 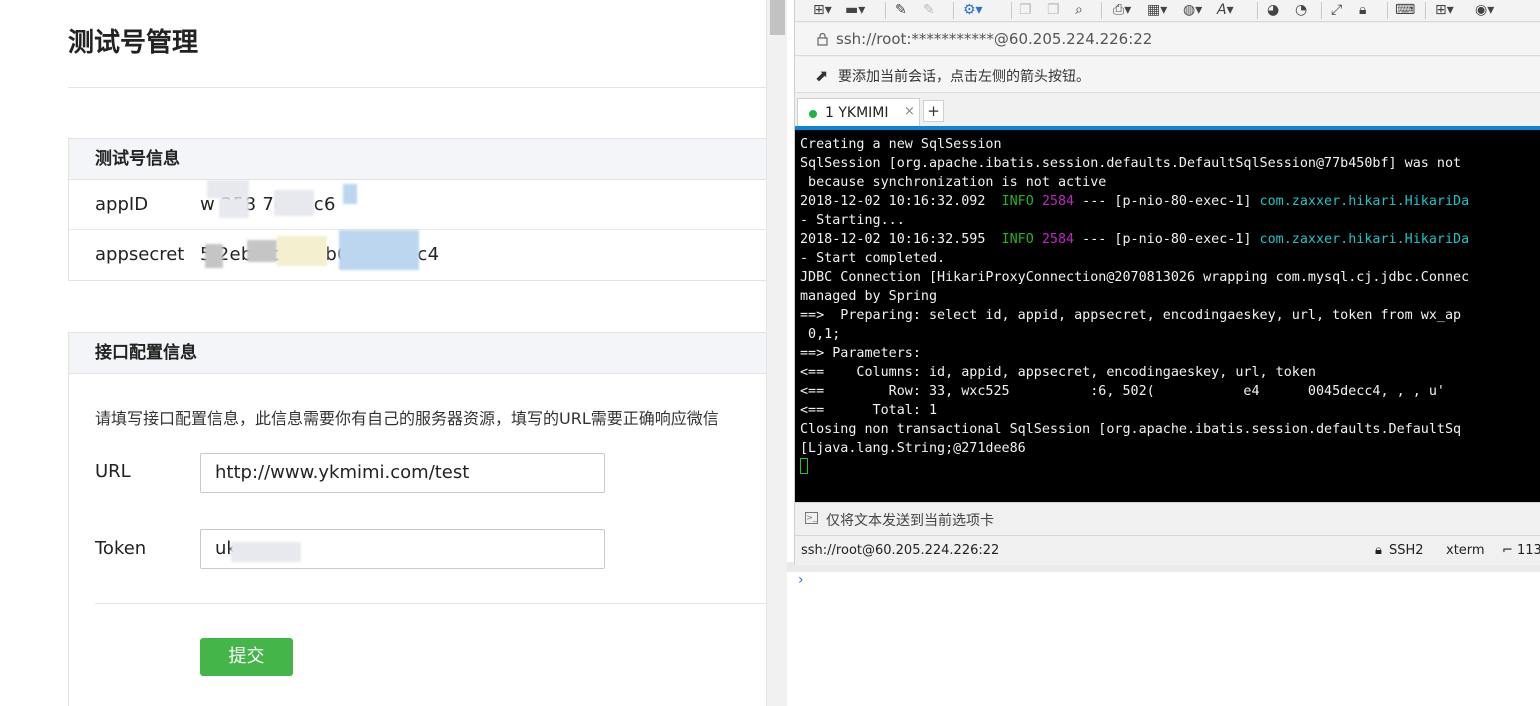 I want to click on copy-icon: ❐, so click(x=1025, y=10).